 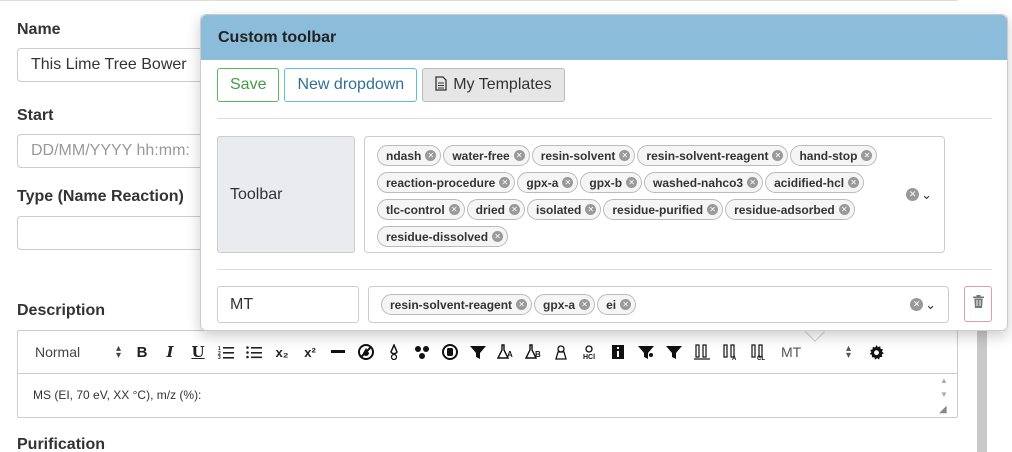 I want to click on new-dropdown-button: New dropdown, so click(x=351, y=85).